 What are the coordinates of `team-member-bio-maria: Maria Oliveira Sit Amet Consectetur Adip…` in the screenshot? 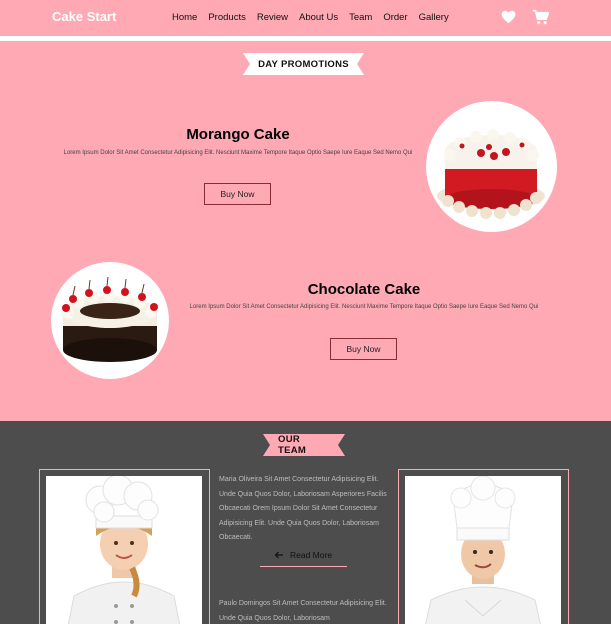 It's located at (303, 509).